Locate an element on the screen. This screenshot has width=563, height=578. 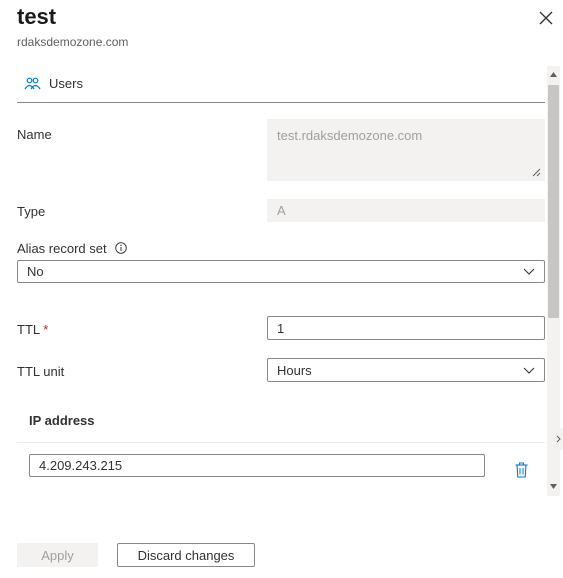
ttl-label-row: TTL * is located at coordinates (32, 329).